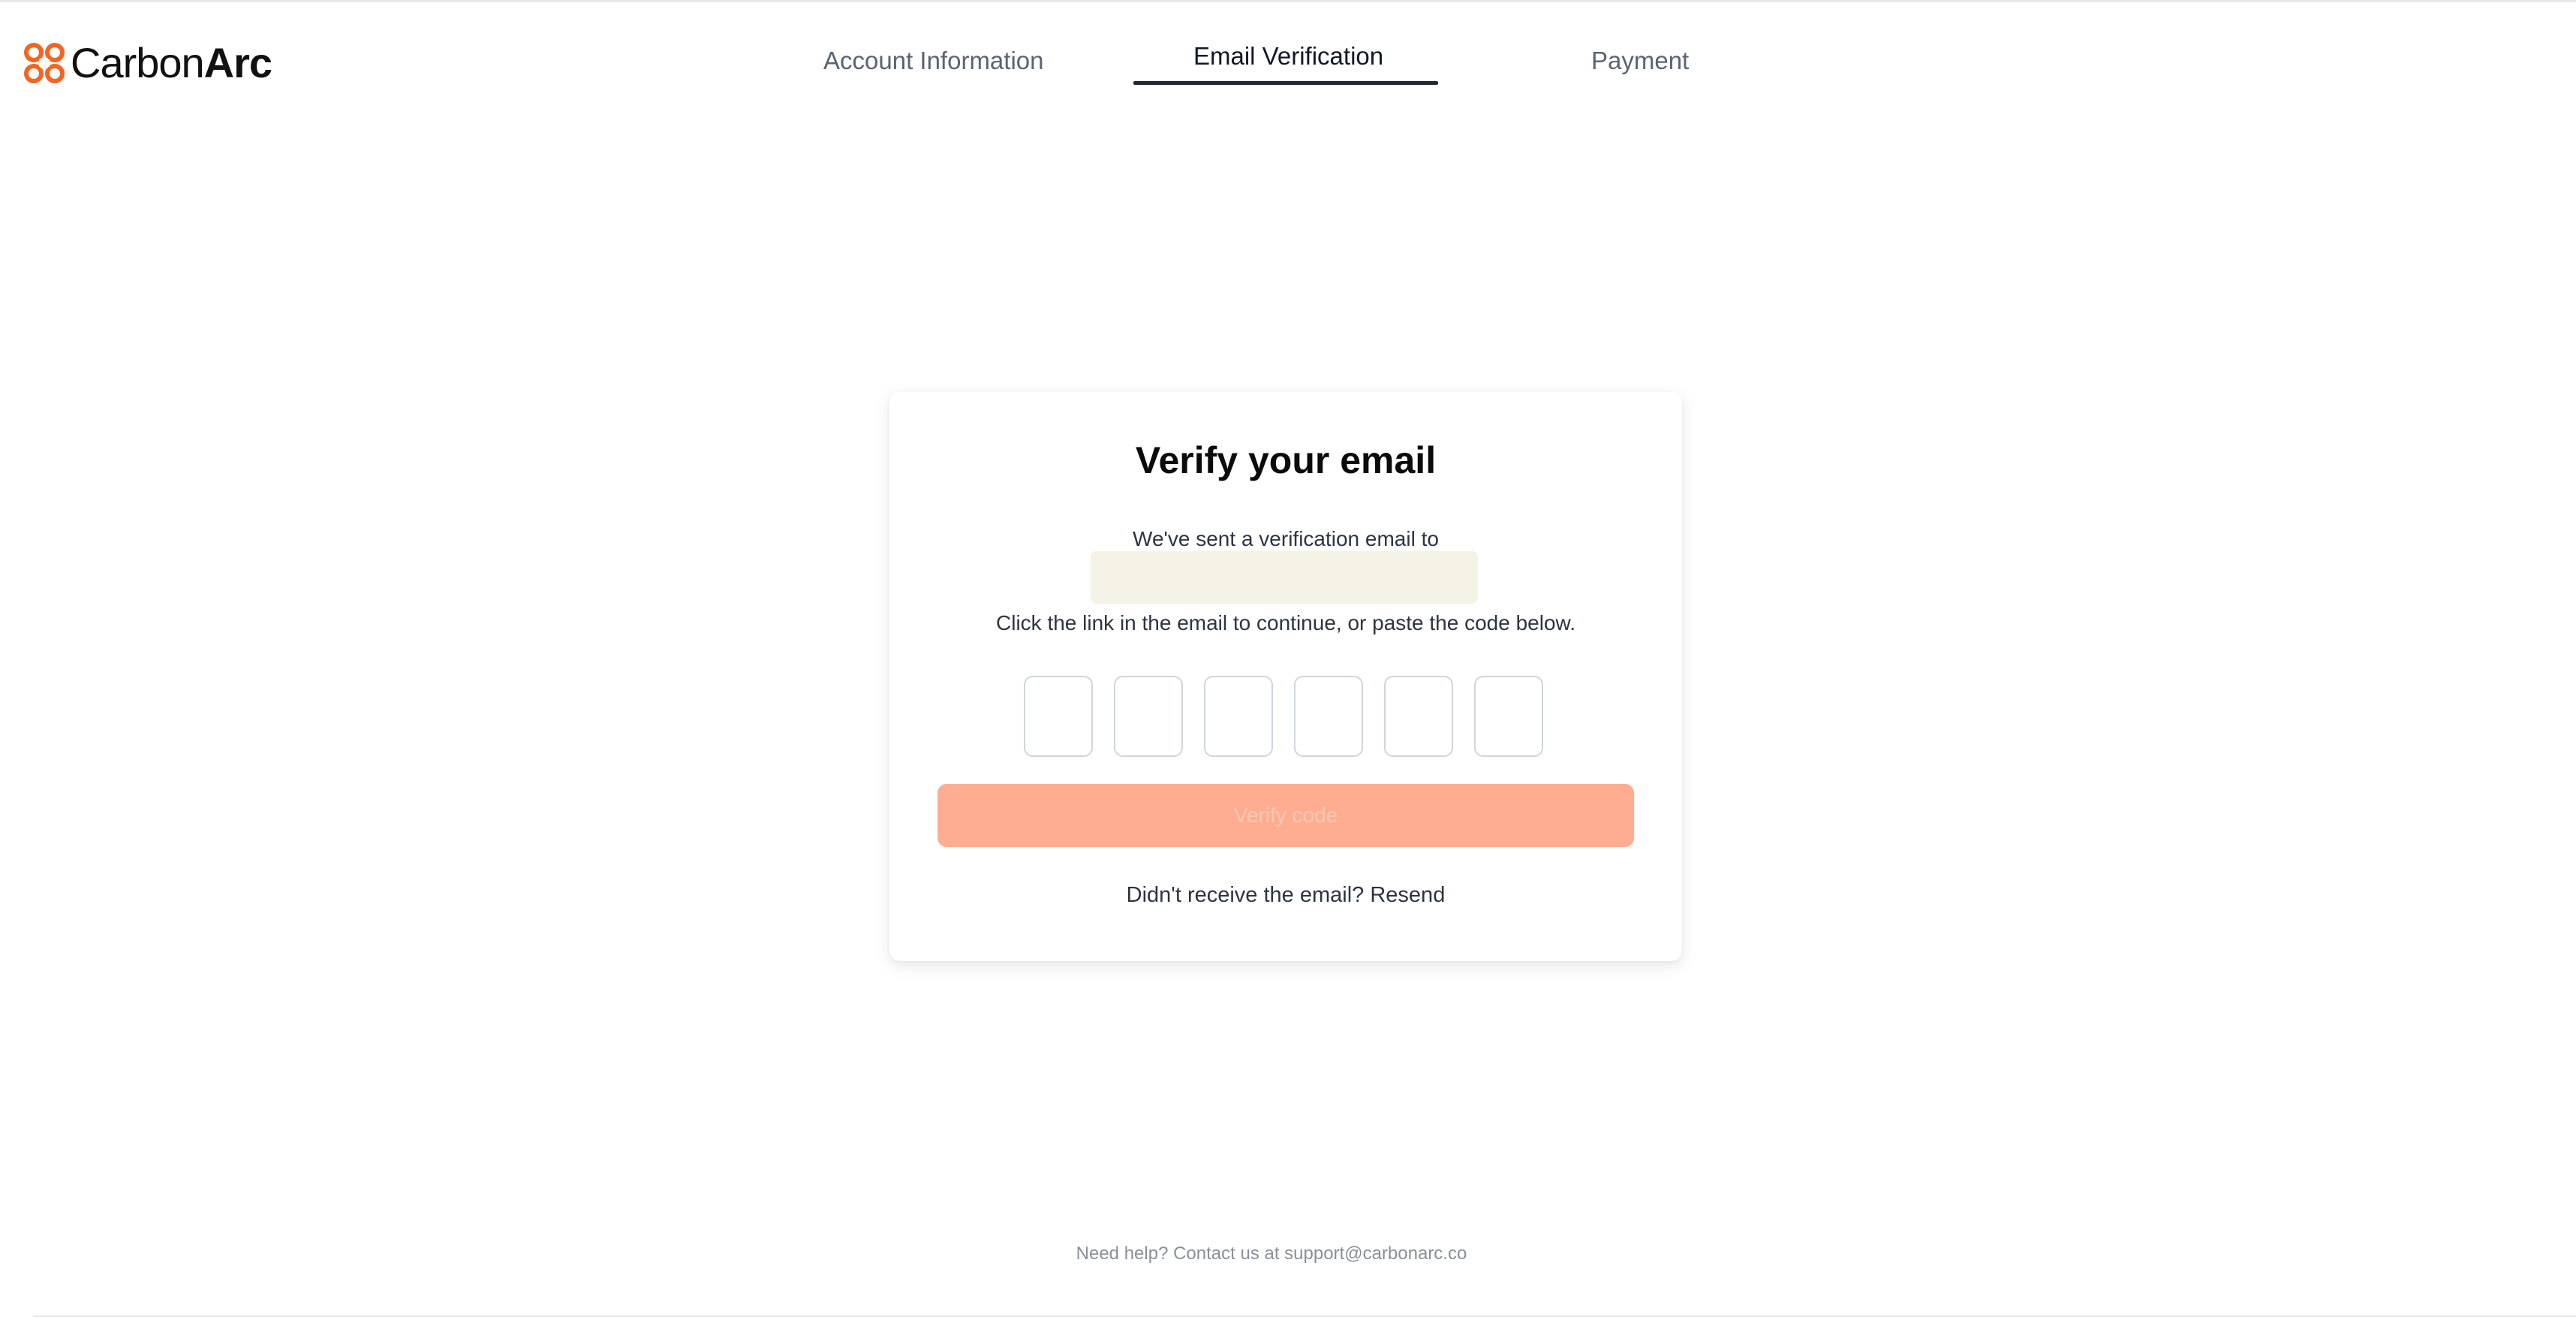  What do you see at coordinates (1286, 460) in the screenshot?
I see `card-title: Verify your email` at bounding box center [1286, 460].